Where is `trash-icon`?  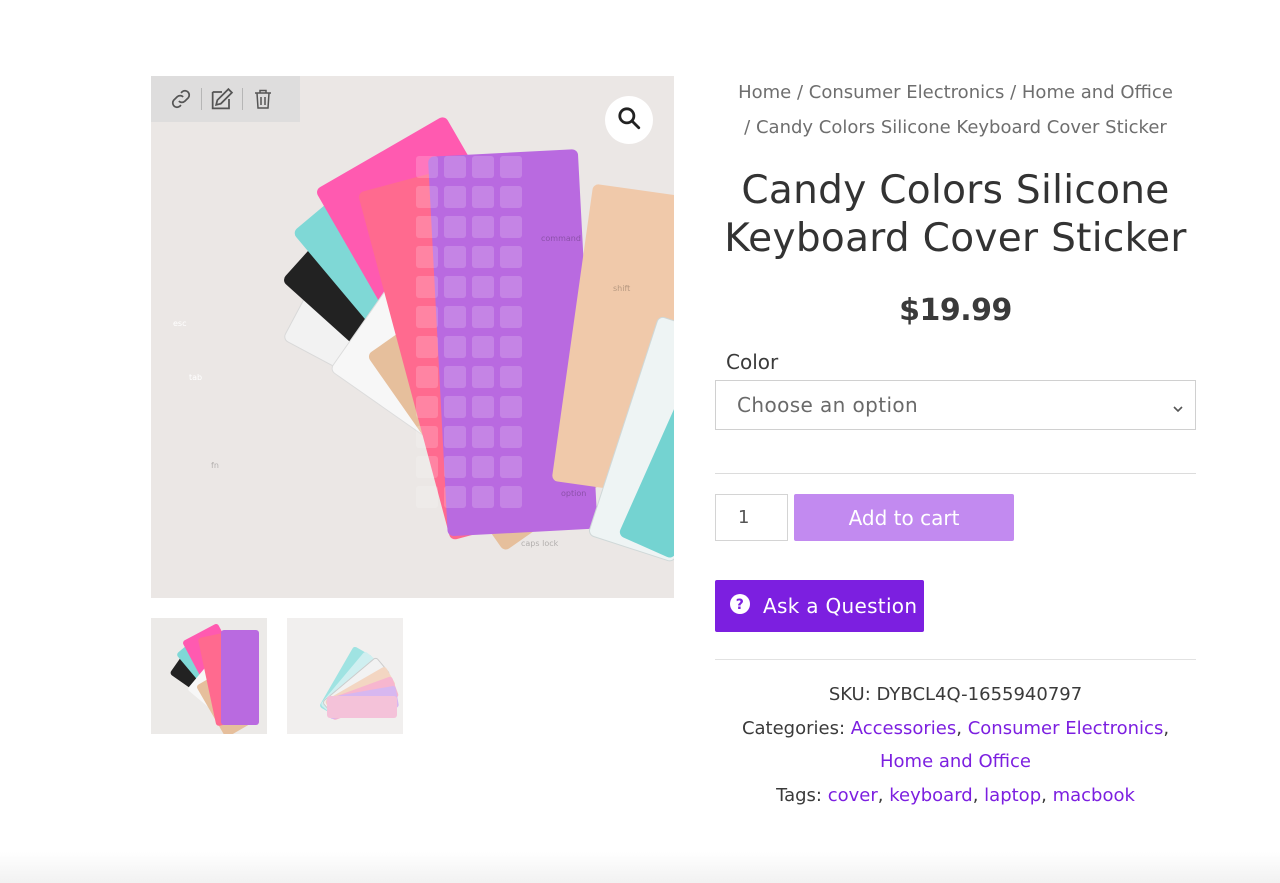
trash-icon is located at coordinates (263, 99).